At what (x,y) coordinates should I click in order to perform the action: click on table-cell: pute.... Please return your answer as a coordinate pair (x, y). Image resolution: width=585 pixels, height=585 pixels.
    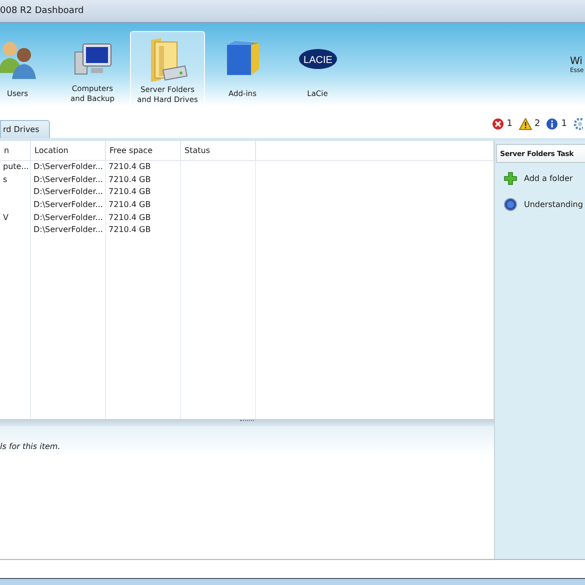
    Looking at the image, I should click on (16, 167).